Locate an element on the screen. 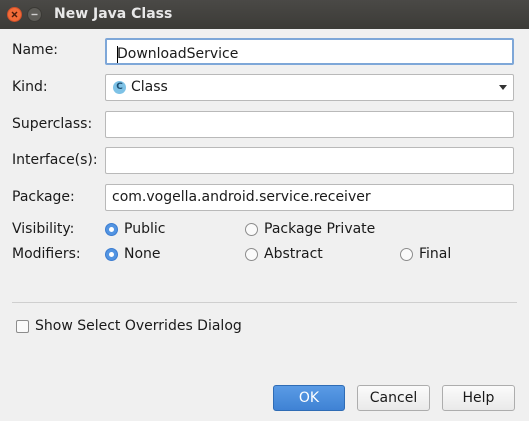  cancel-button: Cancel is located at coordinates (393, 398).